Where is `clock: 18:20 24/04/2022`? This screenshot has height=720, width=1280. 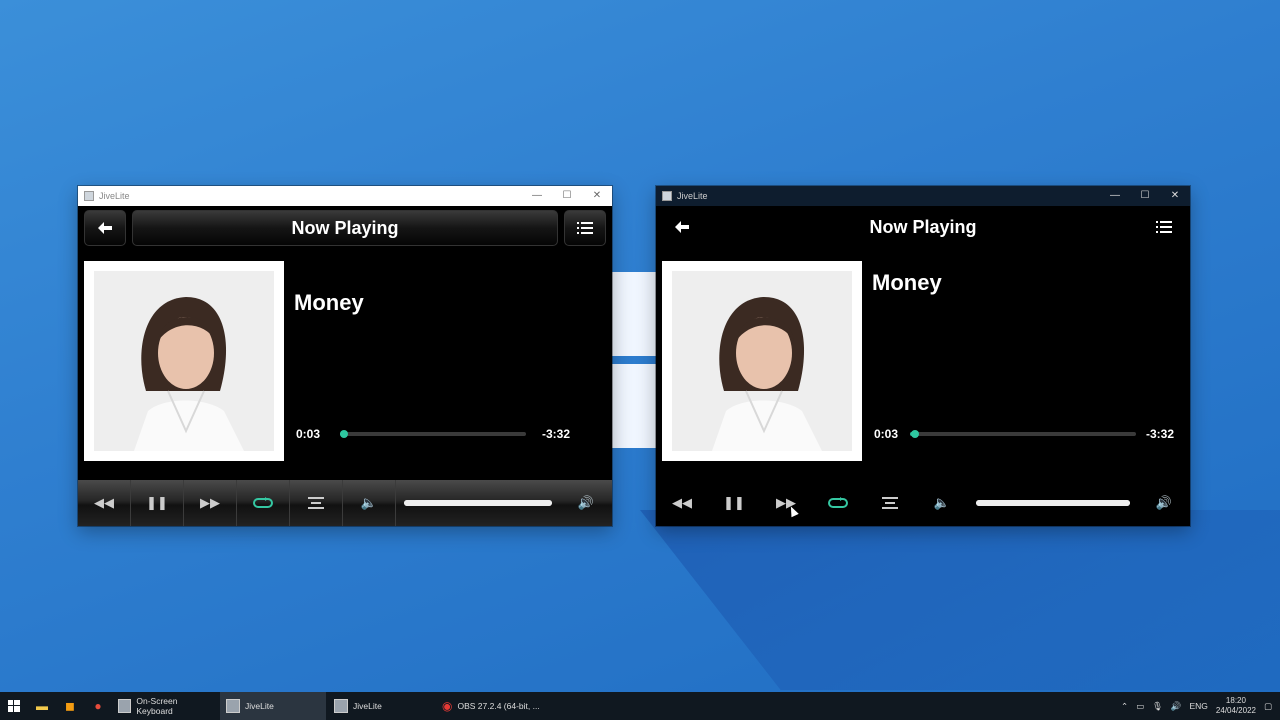 clock: 18:20 24/04/2022 is located at coordinates (1236, 706).